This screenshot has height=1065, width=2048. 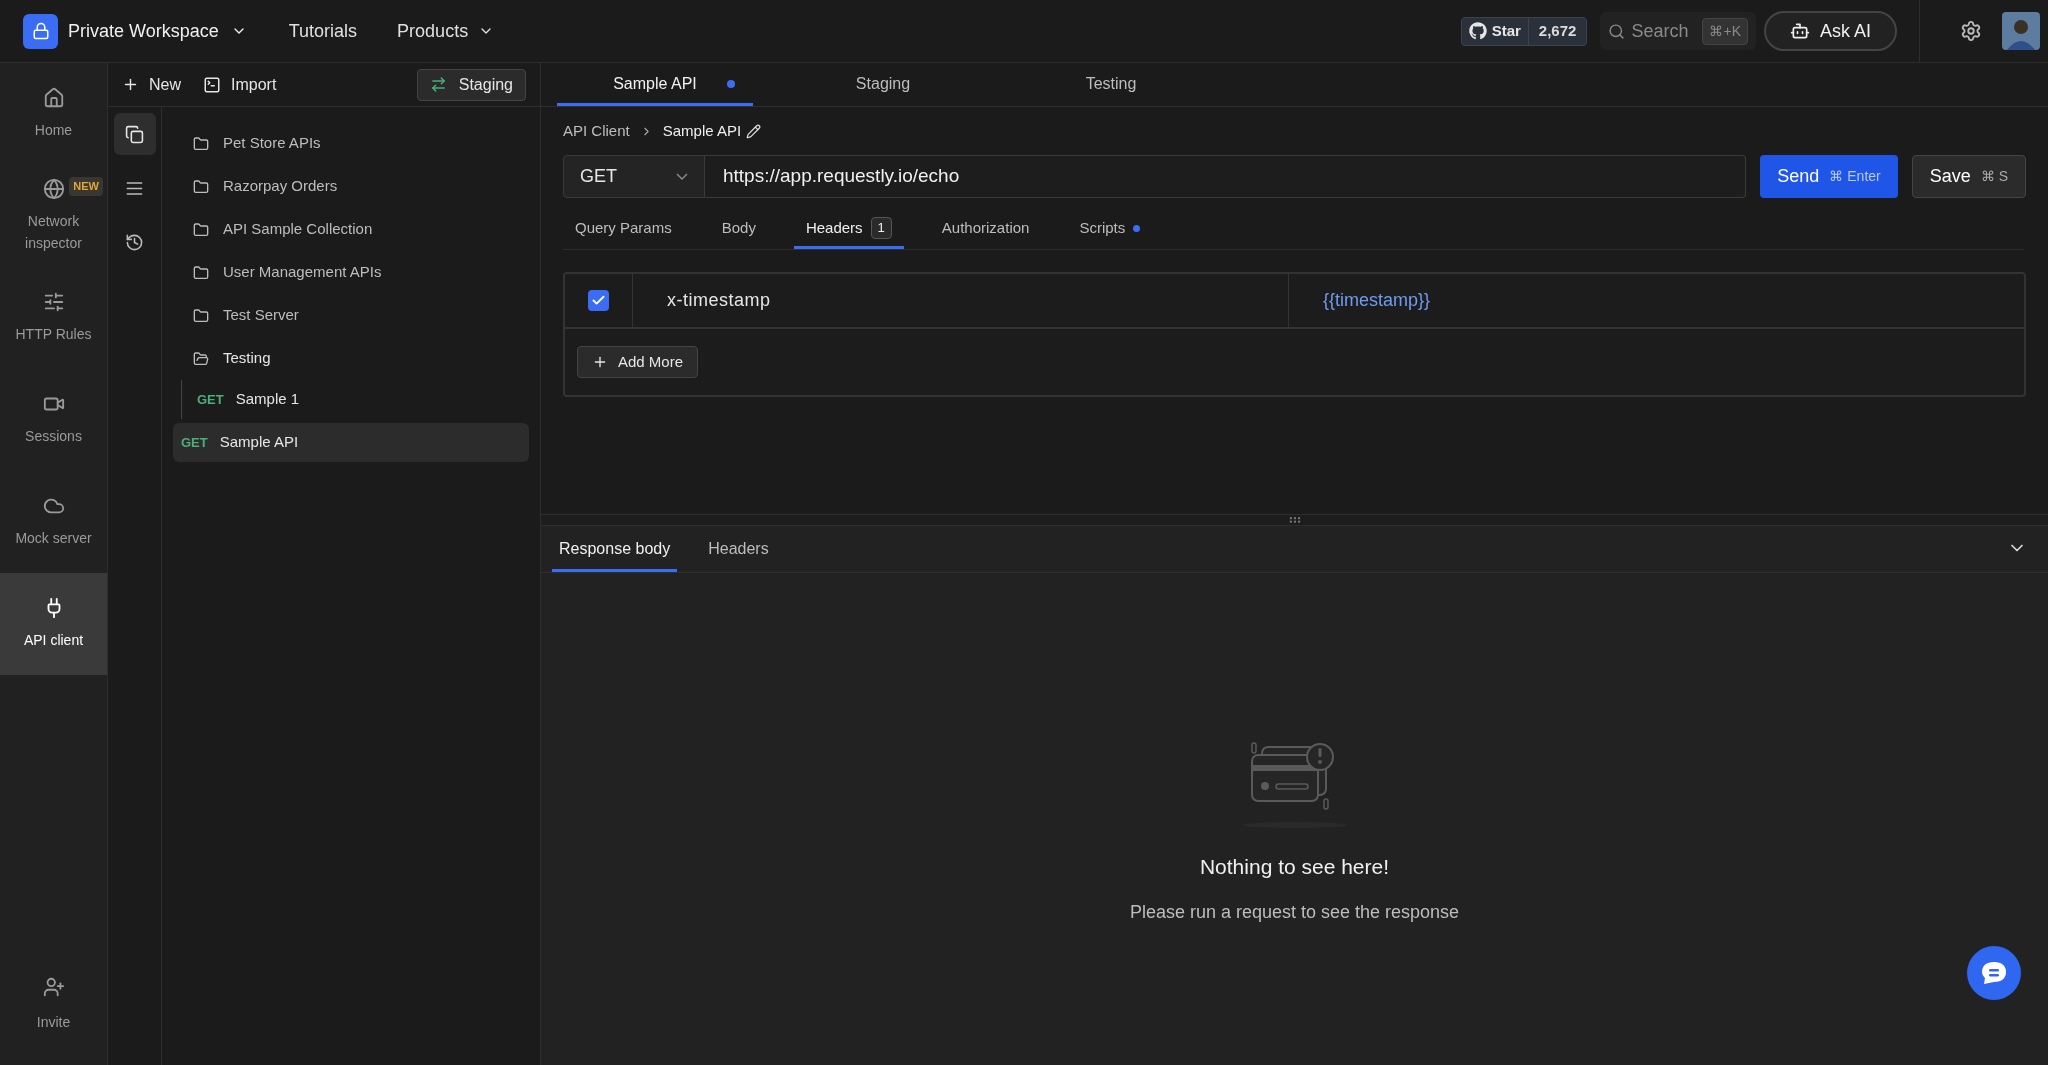 I want to click on nav-label: Home, so click(x=53, y=130).